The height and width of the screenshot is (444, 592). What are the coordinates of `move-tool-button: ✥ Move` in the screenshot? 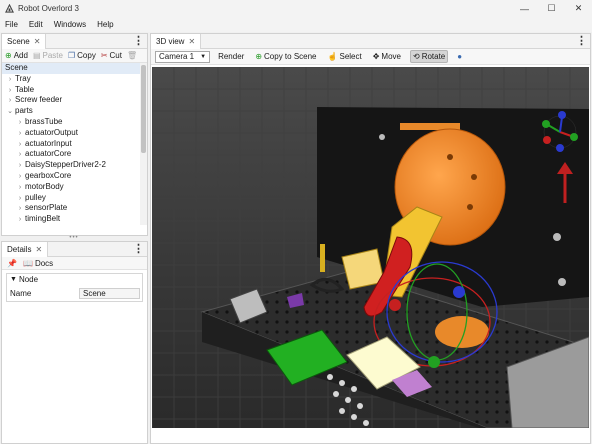 It's located at (387, 56).